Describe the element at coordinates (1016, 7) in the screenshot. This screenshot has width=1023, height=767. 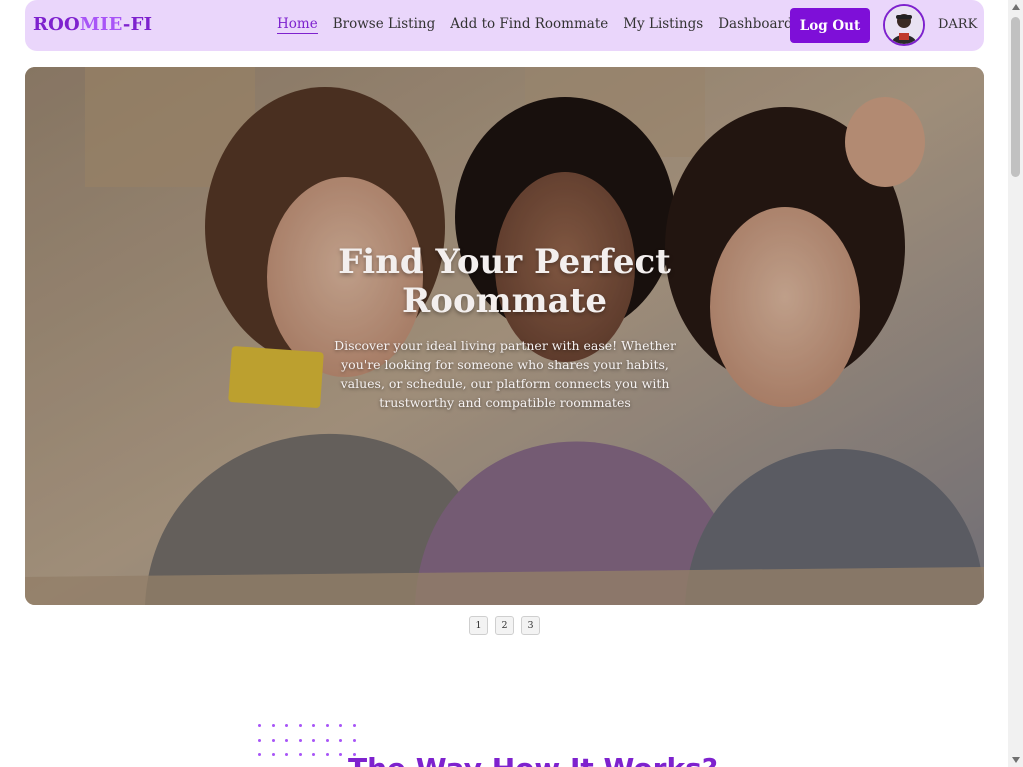
I see `scroll-up-icon` at that location.